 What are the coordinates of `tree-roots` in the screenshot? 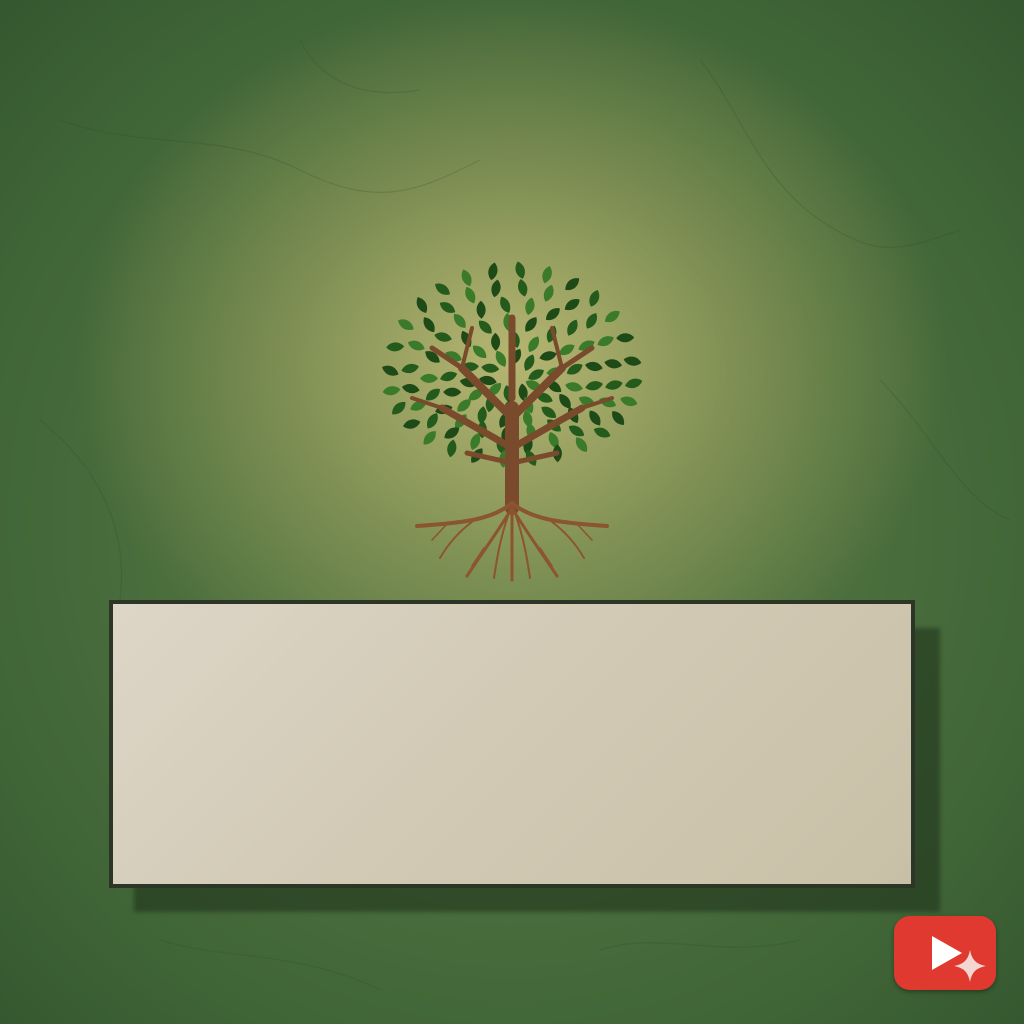 It's located at (512, 541).